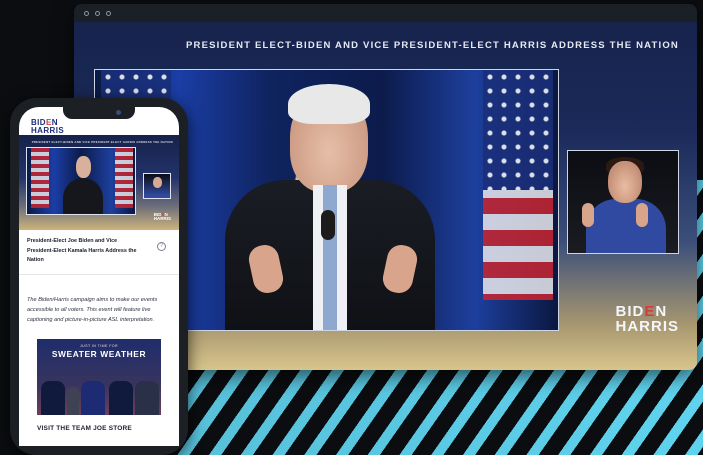  I want to click on phone-asl-video, so click(157, 186).